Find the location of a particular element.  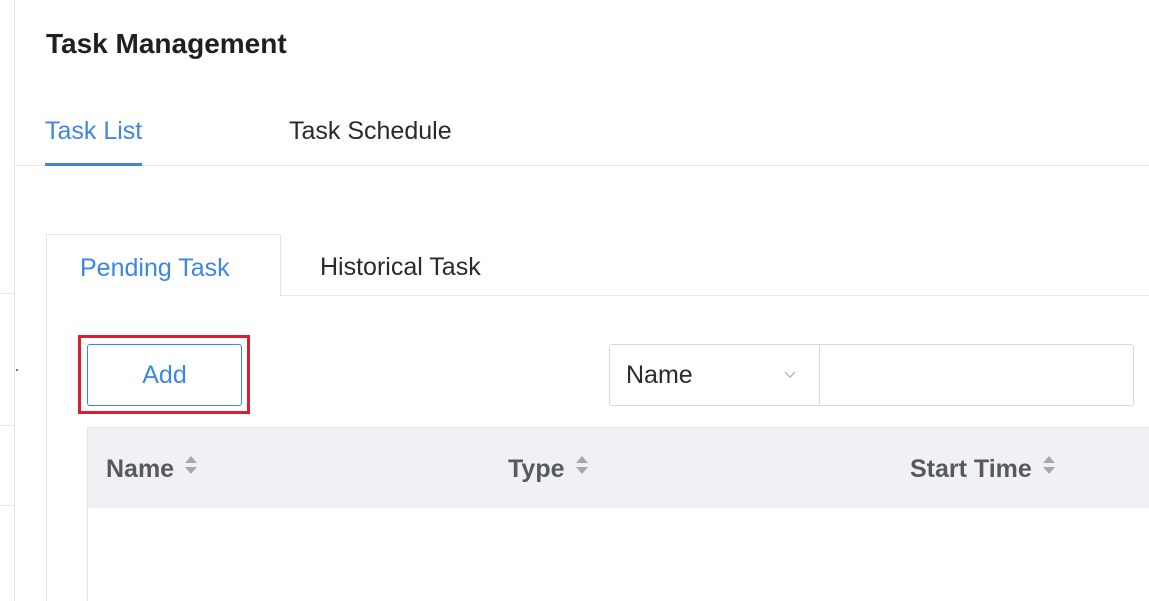

sub-tab-bar: Pending Task Historical Task is located at coordinates (597, 265).